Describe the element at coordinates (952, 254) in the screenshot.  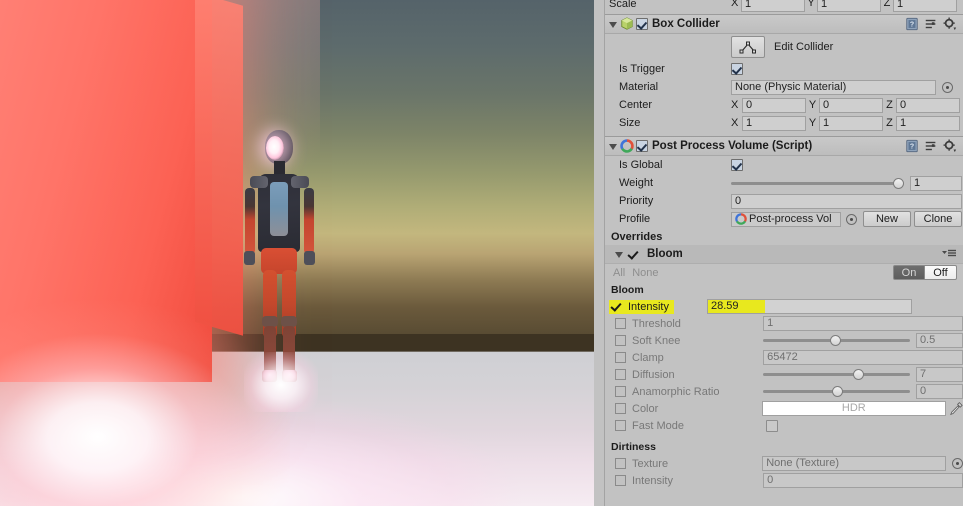
I see `bloom-context-menu-button` at that location.